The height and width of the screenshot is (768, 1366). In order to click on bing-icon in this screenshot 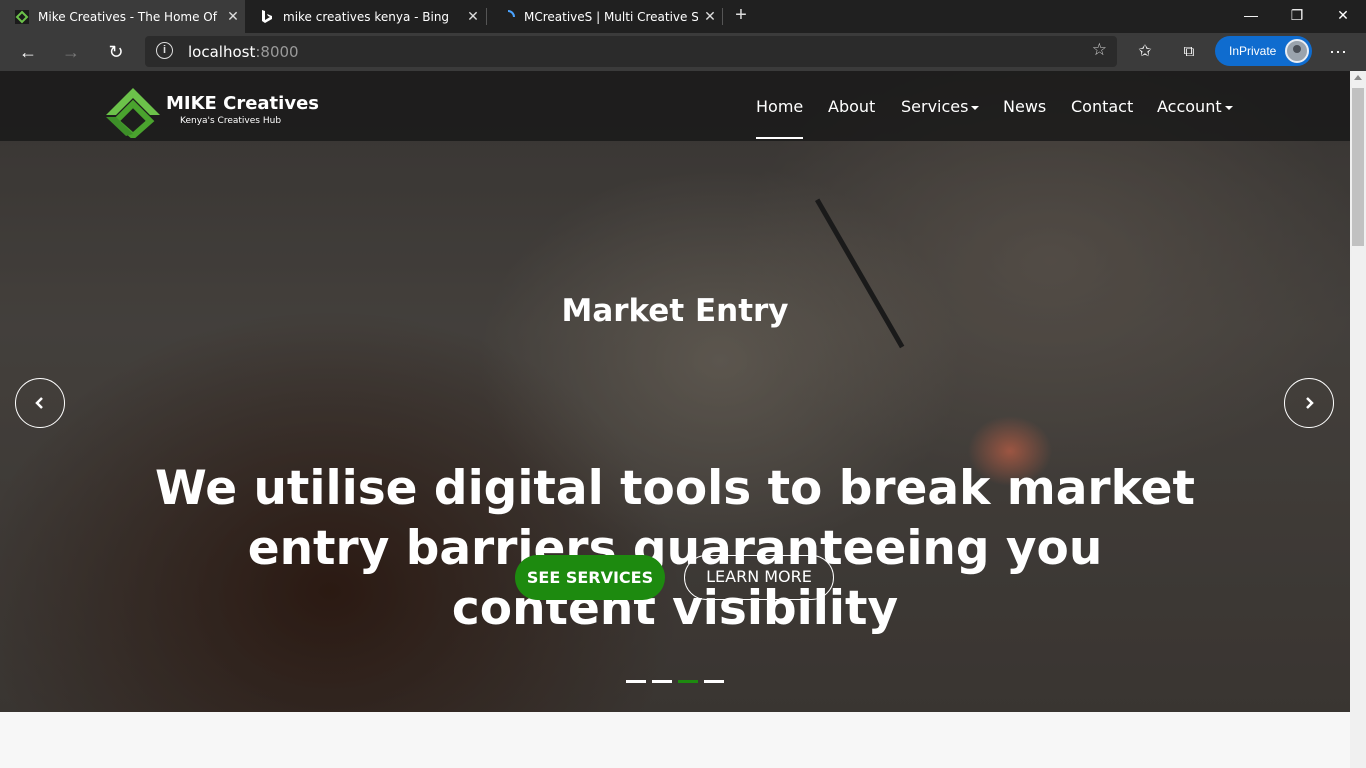, I will do `click(267, 17)`.